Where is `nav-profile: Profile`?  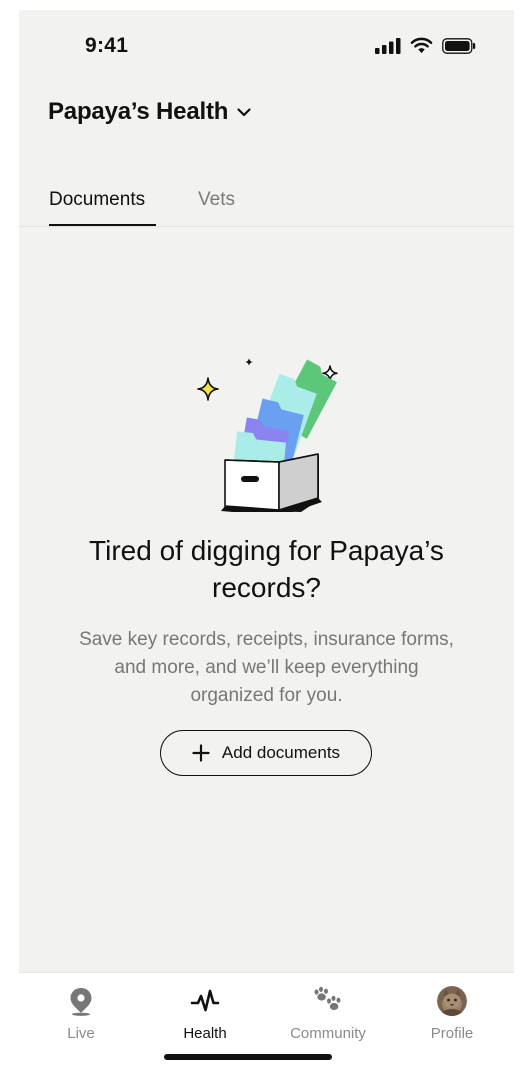
nav-profile: Profile is located at coordinates (452, 1013).